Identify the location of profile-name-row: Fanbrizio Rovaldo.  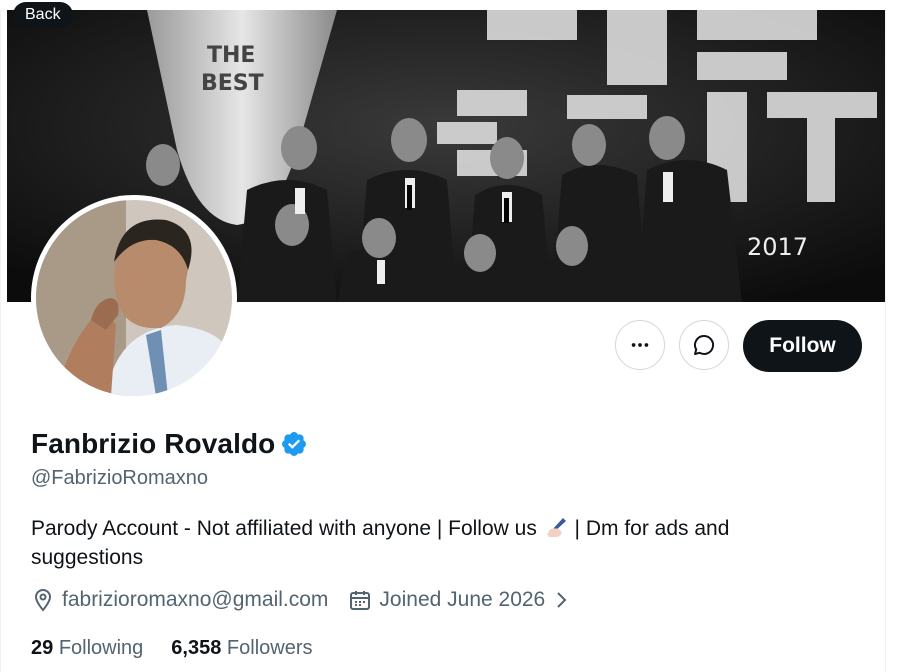
(169, 444).